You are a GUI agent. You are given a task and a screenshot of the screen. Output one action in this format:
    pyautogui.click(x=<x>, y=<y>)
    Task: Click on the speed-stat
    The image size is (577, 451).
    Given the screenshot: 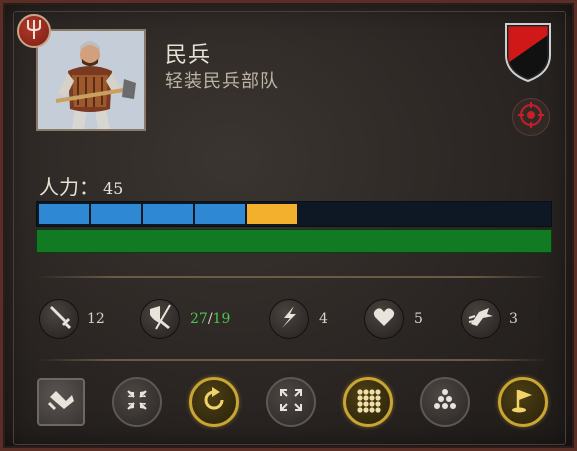 What is the action you would take?
    pyautogui.click(x=289, y=319)
    